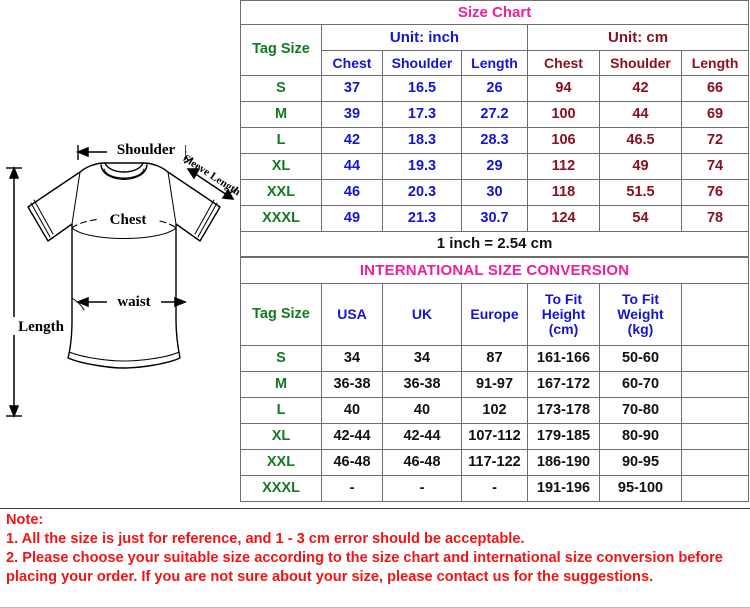 This screenshot has width=750, height=608. Describe the element at coordinates (82, 302) in the screenshot. I see `waist-arrow-head-left` at that location.